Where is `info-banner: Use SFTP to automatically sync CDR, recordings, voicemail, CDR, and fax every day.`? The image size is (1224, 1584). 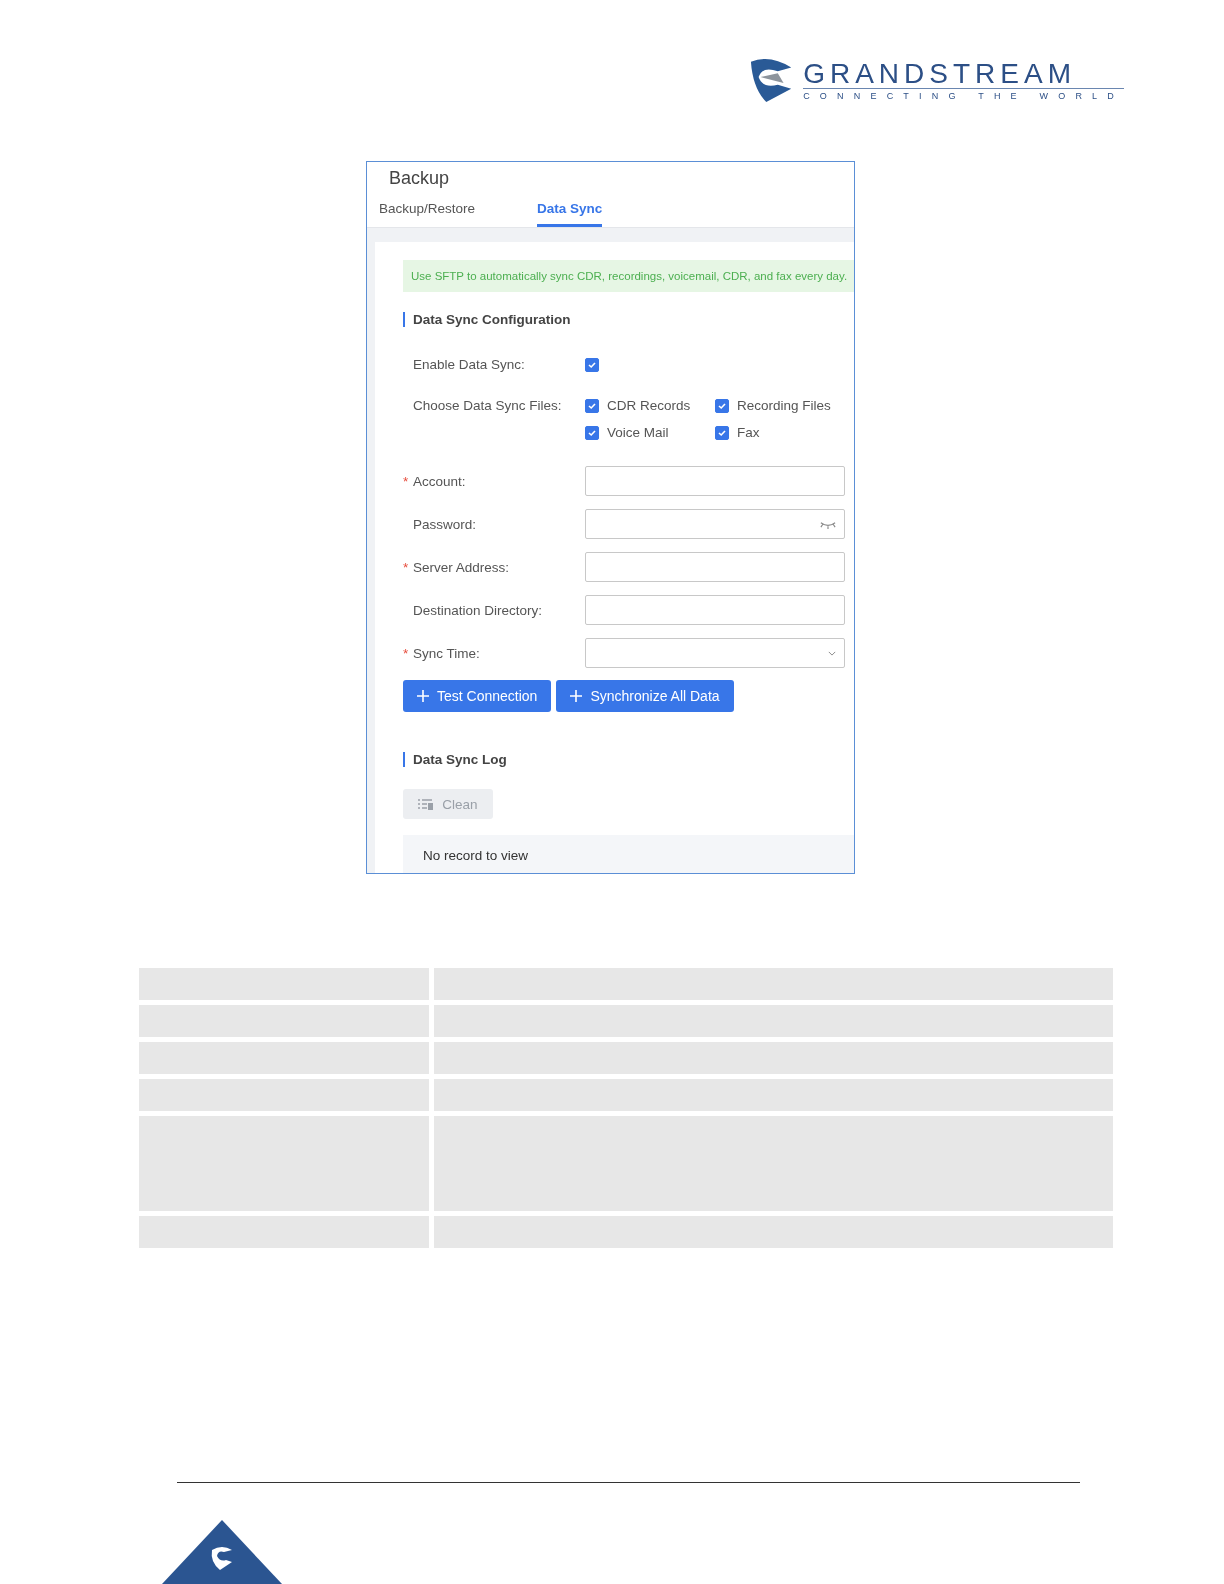 info-banner: Use SFTP to automatically sync CDR, recordings, voicemail, CDR, and fax every day. is located at coordinates (628, 276).